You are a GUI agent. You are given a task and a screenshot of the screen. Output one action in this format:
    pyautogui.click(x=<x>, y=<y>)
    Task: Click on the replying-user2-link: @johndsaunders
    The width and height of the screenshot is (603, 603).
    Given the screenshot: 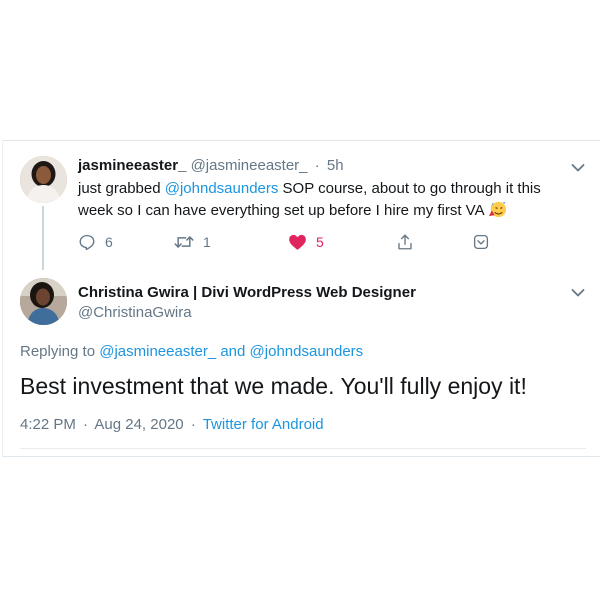 What is the action you would take?
    pyautogui.click(x=307, y=351)
    